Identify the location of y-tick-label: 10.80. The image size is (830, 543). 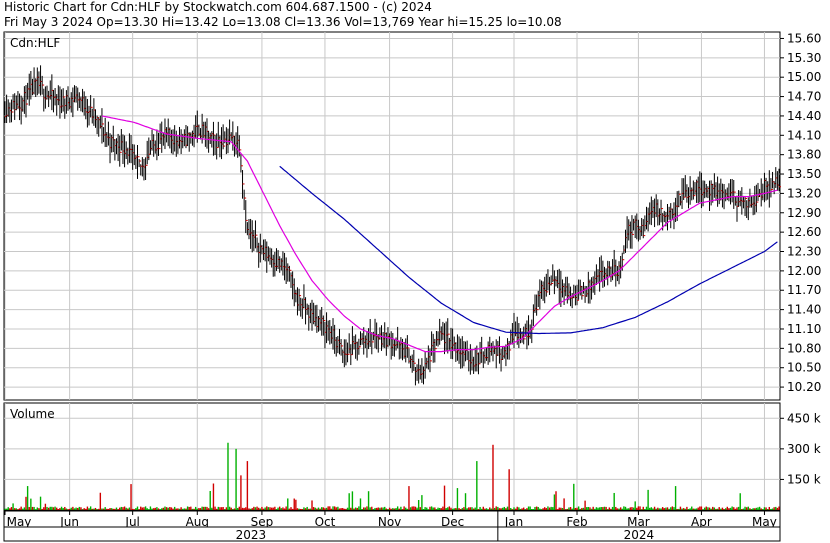
(804, 348).